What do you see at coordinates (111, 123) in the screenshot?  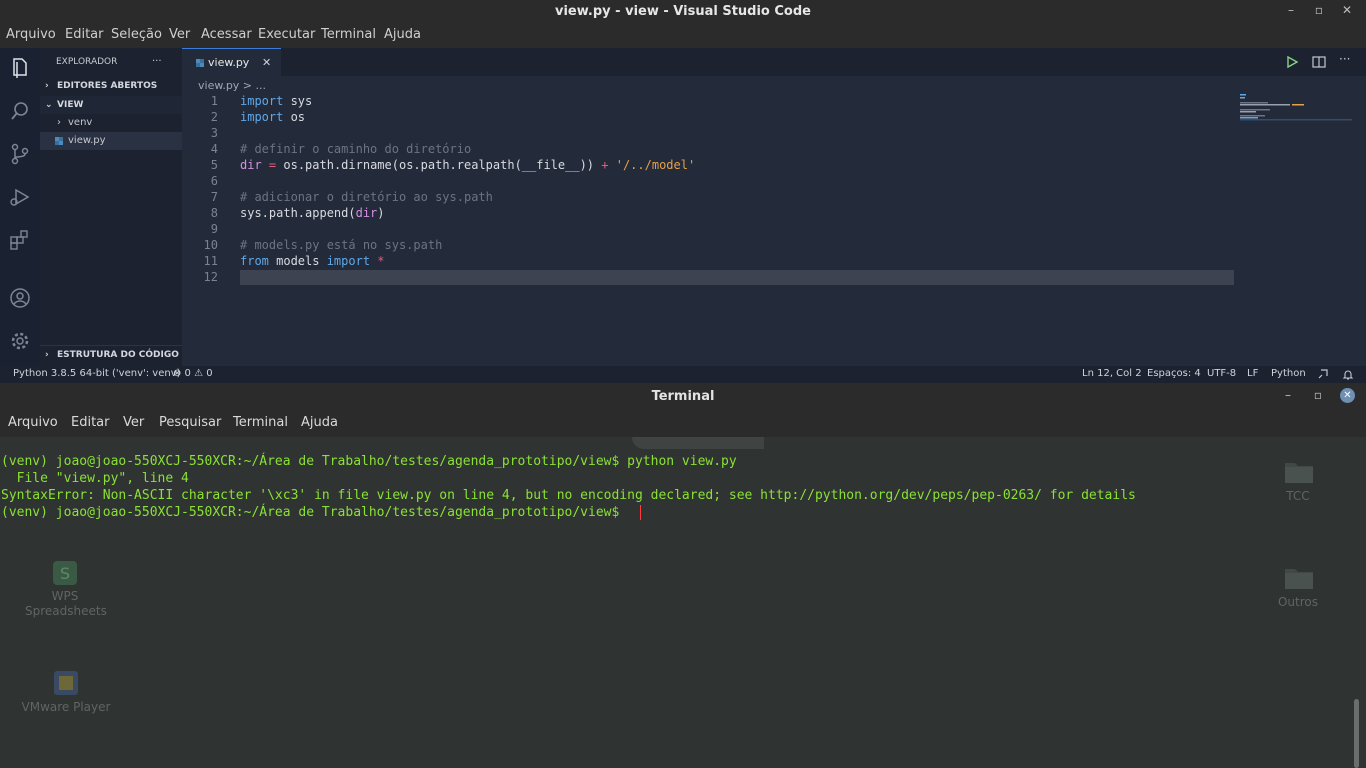 I see `tree-item-venv: › venv` at bounding box center [111, 123].